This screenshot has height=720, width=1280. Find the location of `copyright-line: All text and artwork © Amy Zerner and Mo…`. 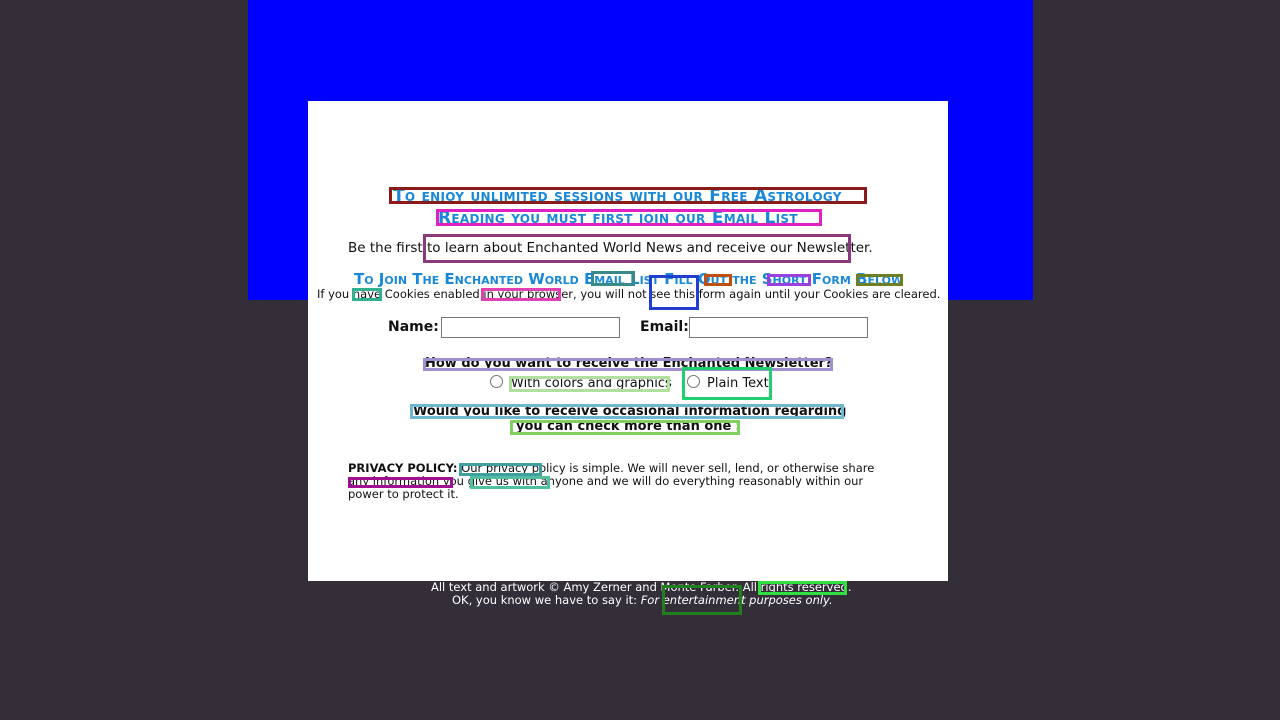

copyright-line: All text and artwork © Amy Zerner and Mo… is located at coordinates (641, 587).